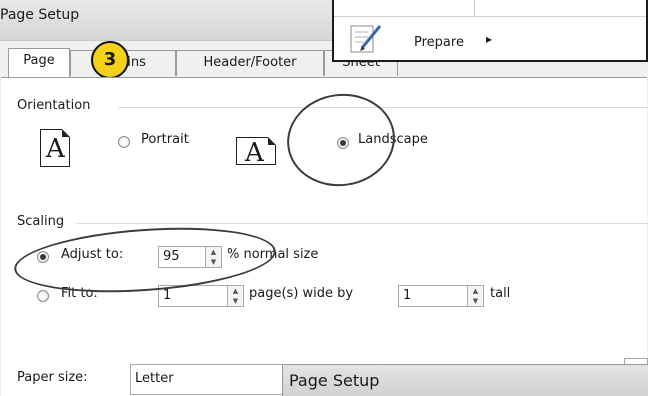  What do you see at coordinates (110, 60) in the screenshot?
I see `step-badge: 3` at bounding box center [110, 60].